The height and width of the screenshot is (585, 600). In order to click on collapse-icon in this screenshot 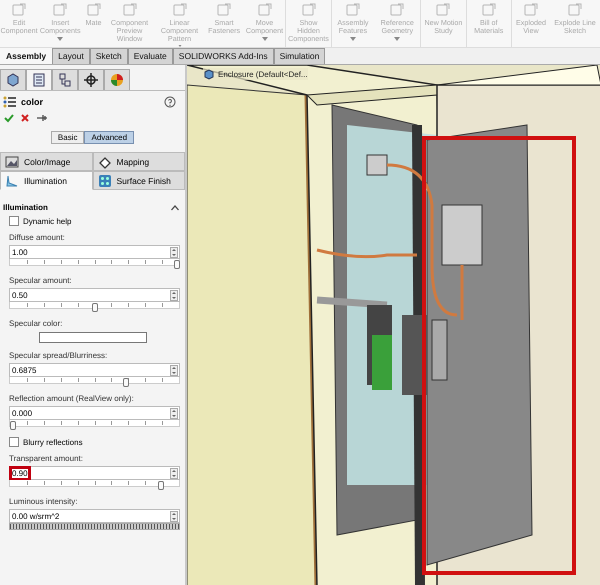, I will do `click(175, 207)`.